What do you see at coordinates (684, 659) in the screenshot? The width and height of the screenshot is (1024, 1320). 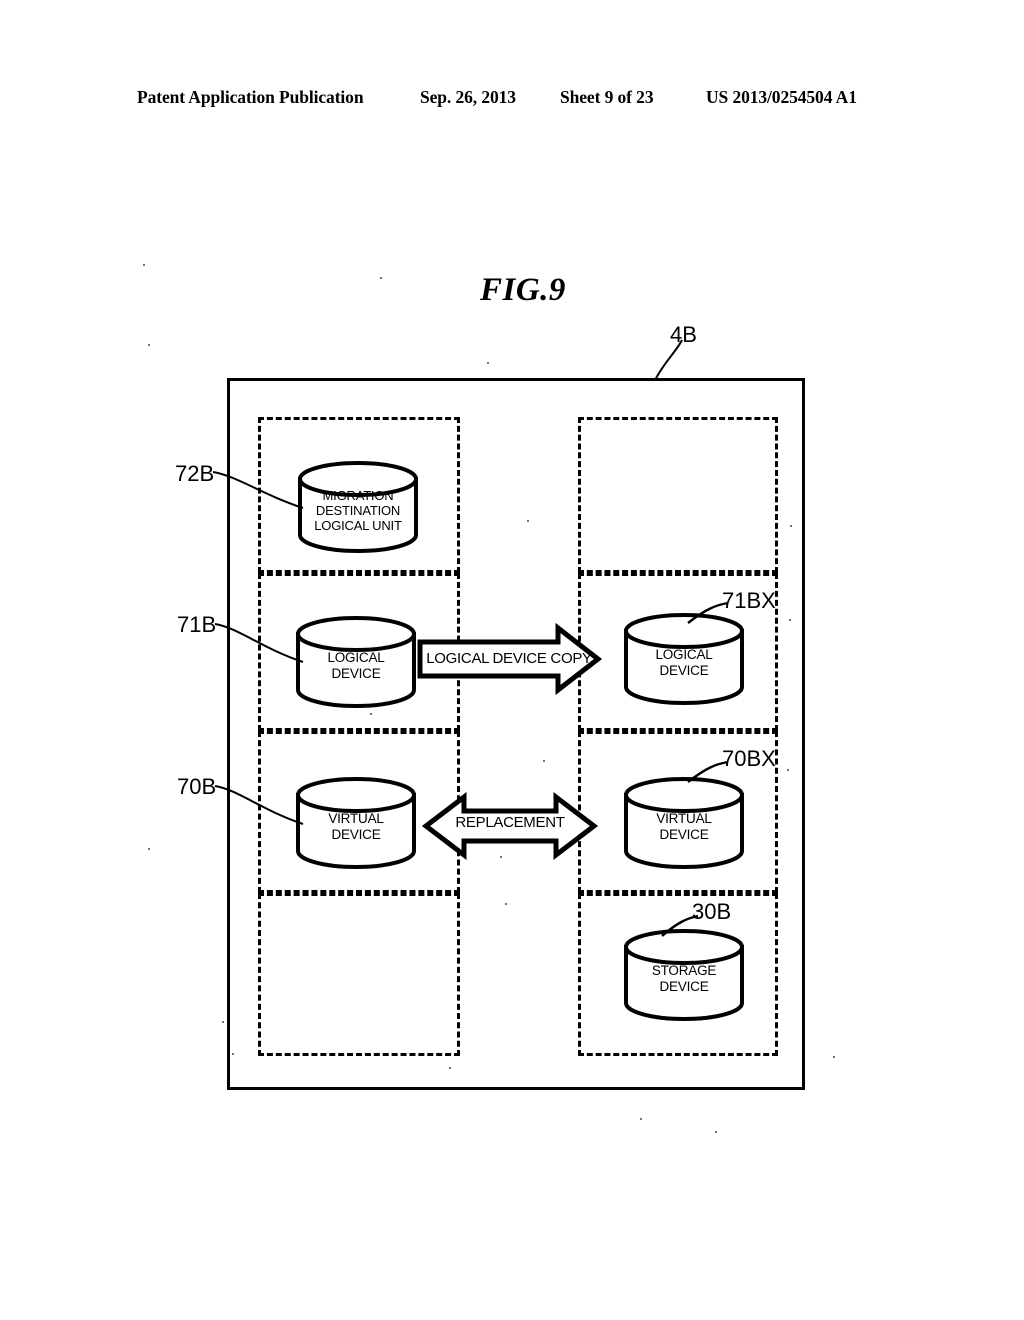 I see `cylinder-logical-device-right: LOGICAL DEVICE` at bounding box center [684, 659].